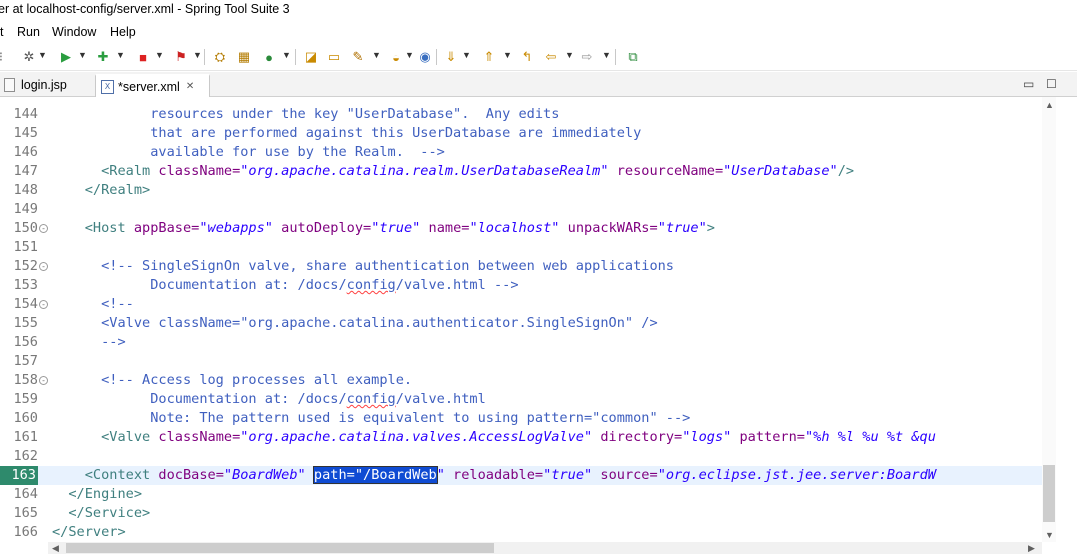 This screenshot has width=1077, height=554. What do you see at coordinates (123, 32) in the screenshot?
I see `menu-item-help: Help` at bounding box center [123, 32].